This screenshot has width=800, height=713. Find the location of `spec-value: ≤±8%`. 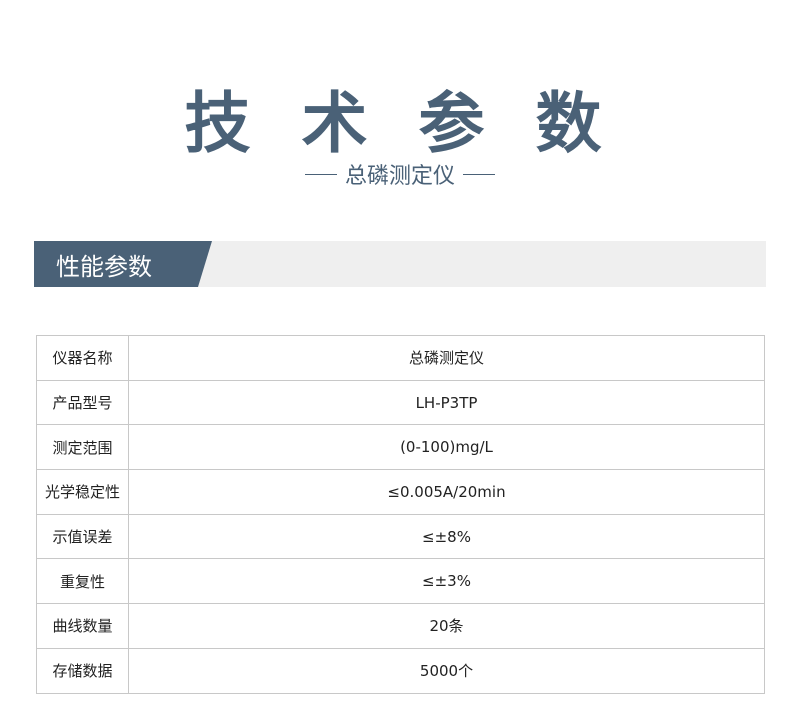

spec-value: ≤±8% is located at coordinates (446, 536).